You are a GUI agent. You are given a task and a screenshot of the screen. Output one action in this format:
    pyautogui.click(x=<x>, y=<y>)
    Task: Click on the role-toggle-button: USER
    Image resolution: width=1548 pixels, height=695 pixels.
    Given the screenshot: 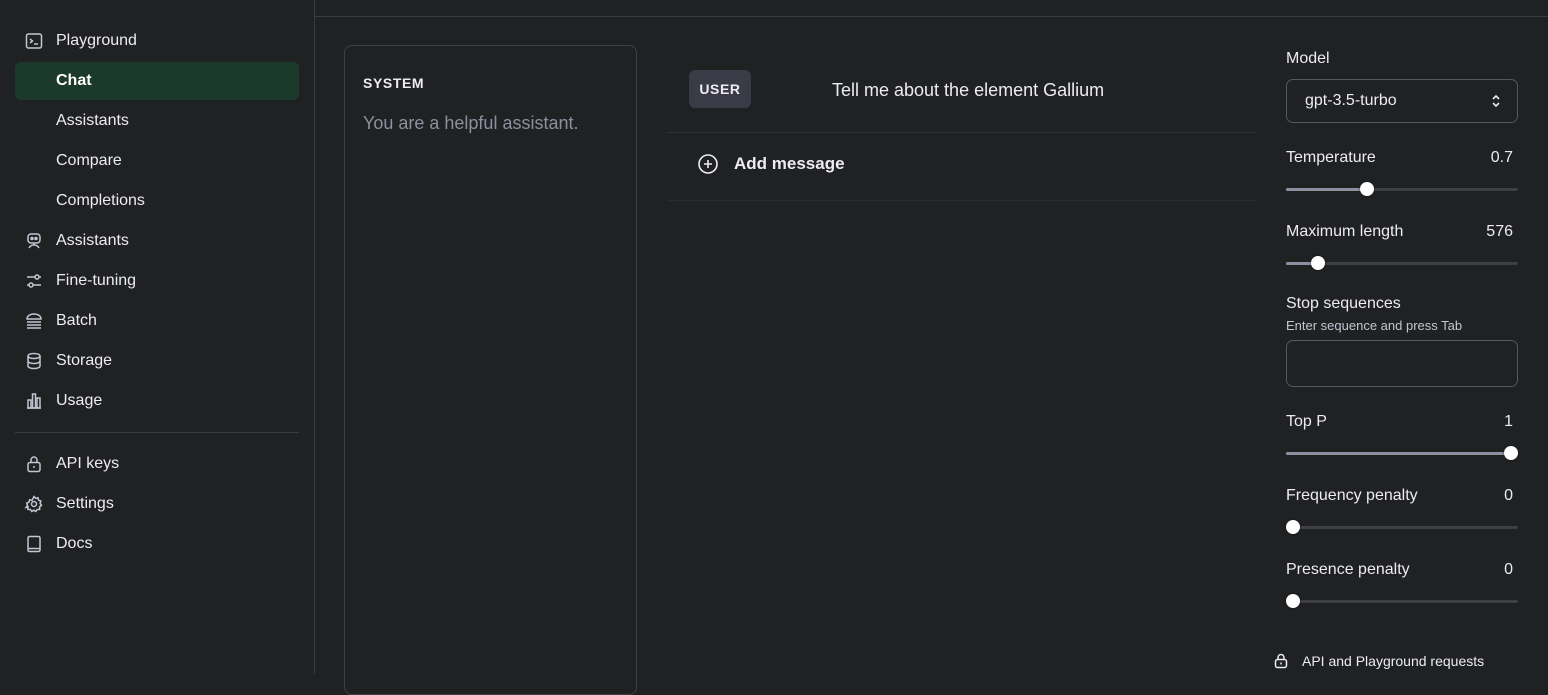 What is the action you would take?
    pyautogui.click(x=720, y=89)
    